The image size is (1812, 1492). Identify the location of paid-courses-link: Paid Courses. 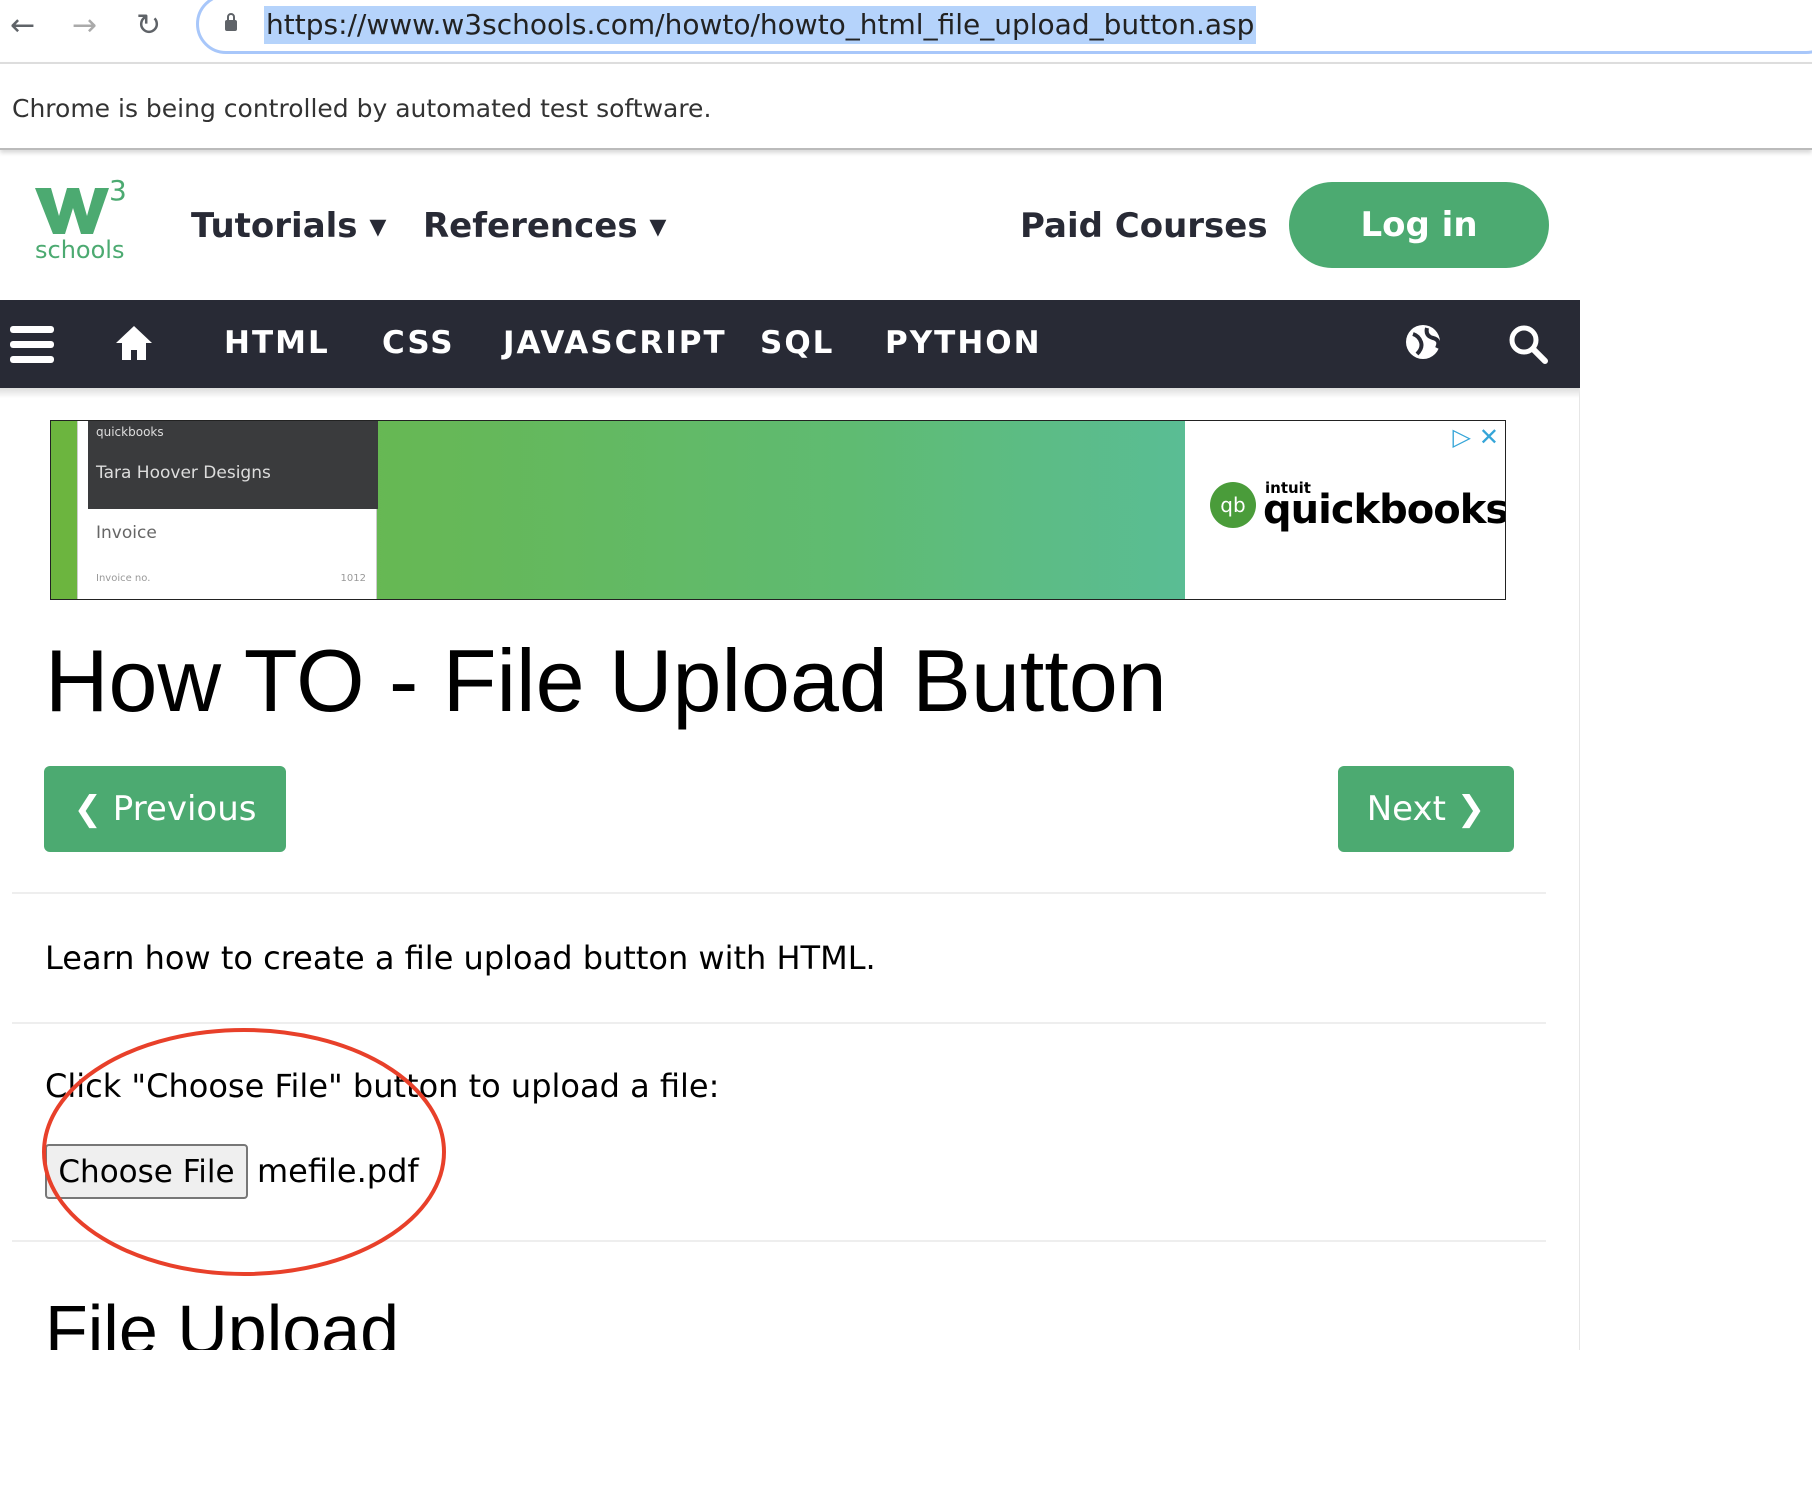
(1144, 226).